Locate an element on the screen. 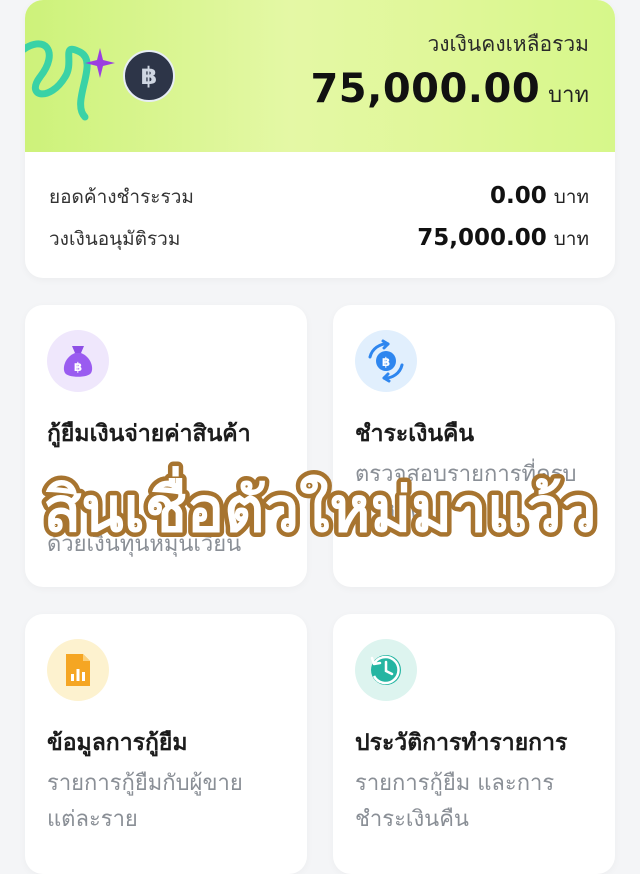  approved-amount: 75,000.00 บาท is located at coordinates (503, 239).